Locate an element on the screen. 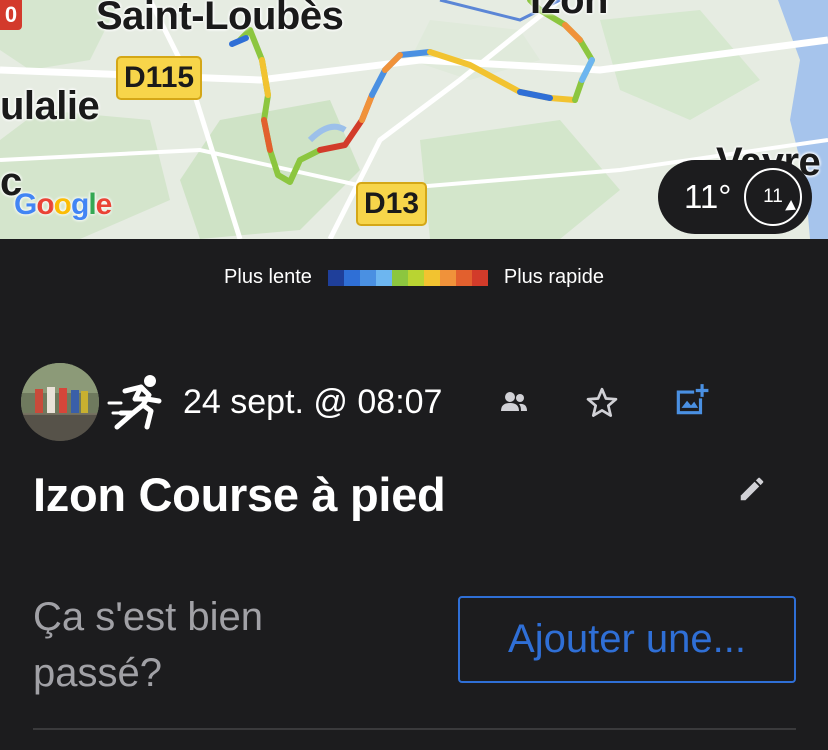 Image resolution: width=828 pixels, height=750 pixels. legend-slow-label: Plus lente is located at coordinates (268, 277).